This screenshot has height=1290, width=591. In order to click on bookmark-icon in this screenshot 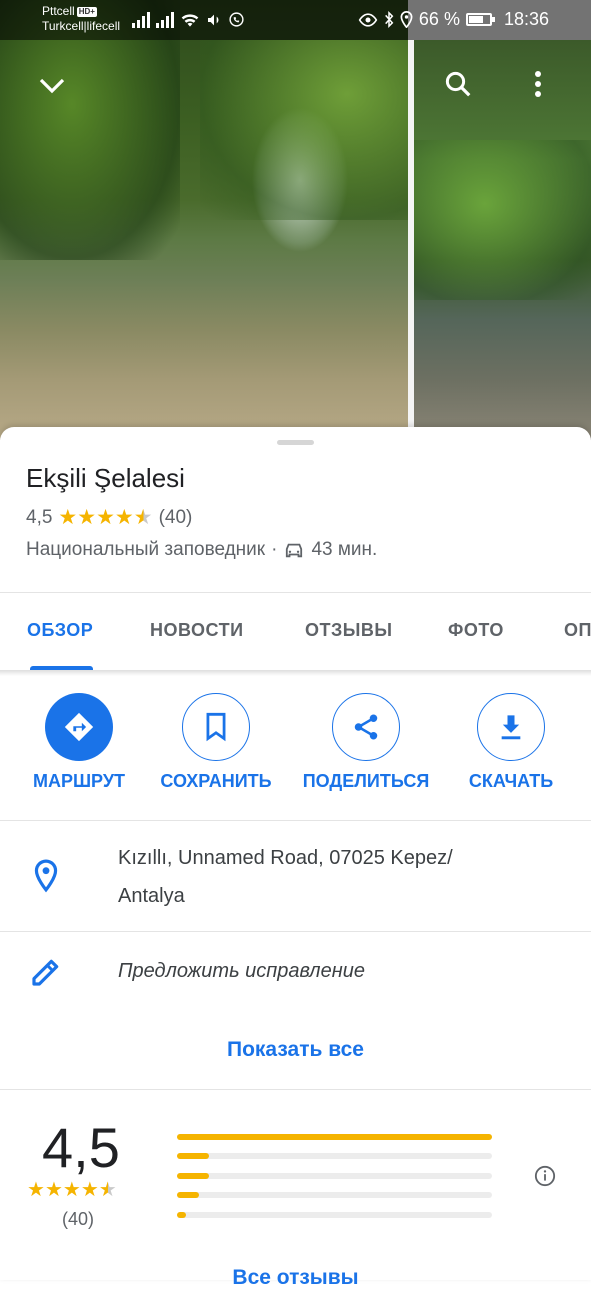, I will do `click(216, 727)`.